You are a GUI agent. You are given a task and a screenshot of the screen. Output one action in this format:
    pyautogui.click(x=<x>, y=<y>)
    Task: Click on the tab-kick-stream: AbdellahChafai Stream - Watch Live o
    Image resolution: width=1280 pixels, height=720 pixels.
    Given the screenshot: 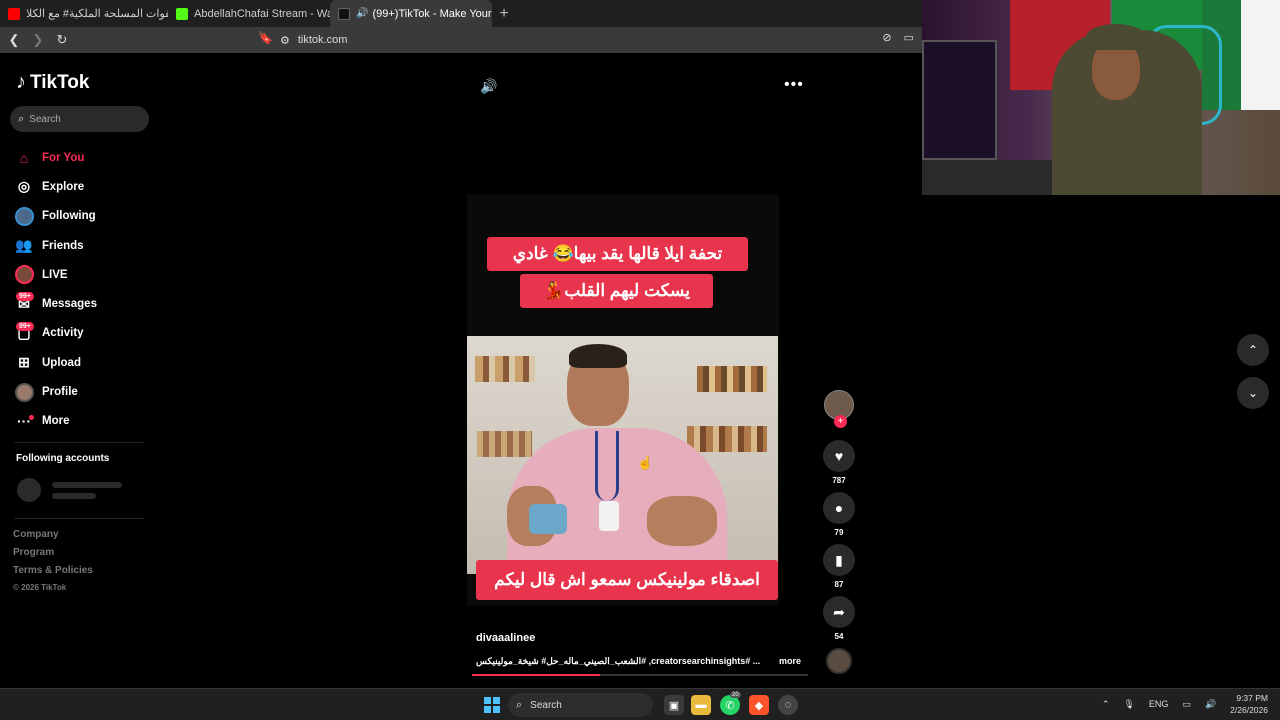 What is the action you would take?
    pyautogui.click(x=249, y=13)
    